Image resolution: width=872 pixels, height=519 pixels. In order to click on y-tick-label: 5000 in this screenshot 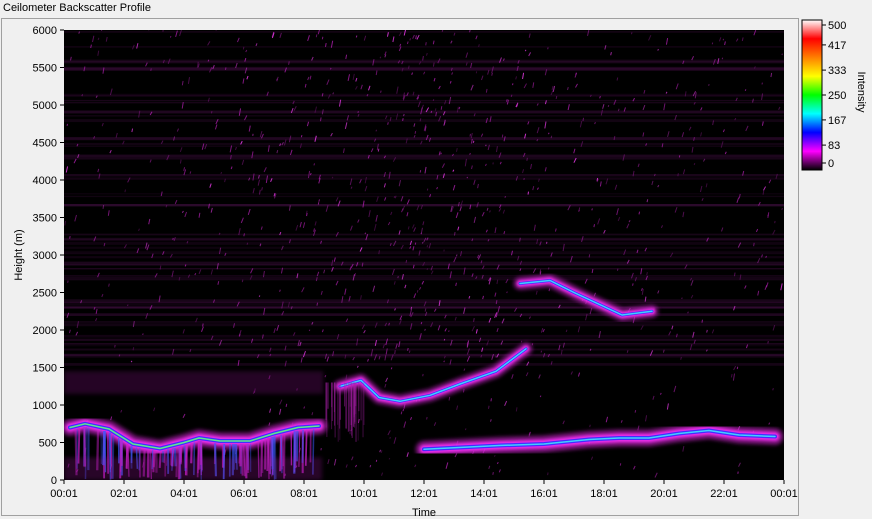, I will do `click(45, 106)`.